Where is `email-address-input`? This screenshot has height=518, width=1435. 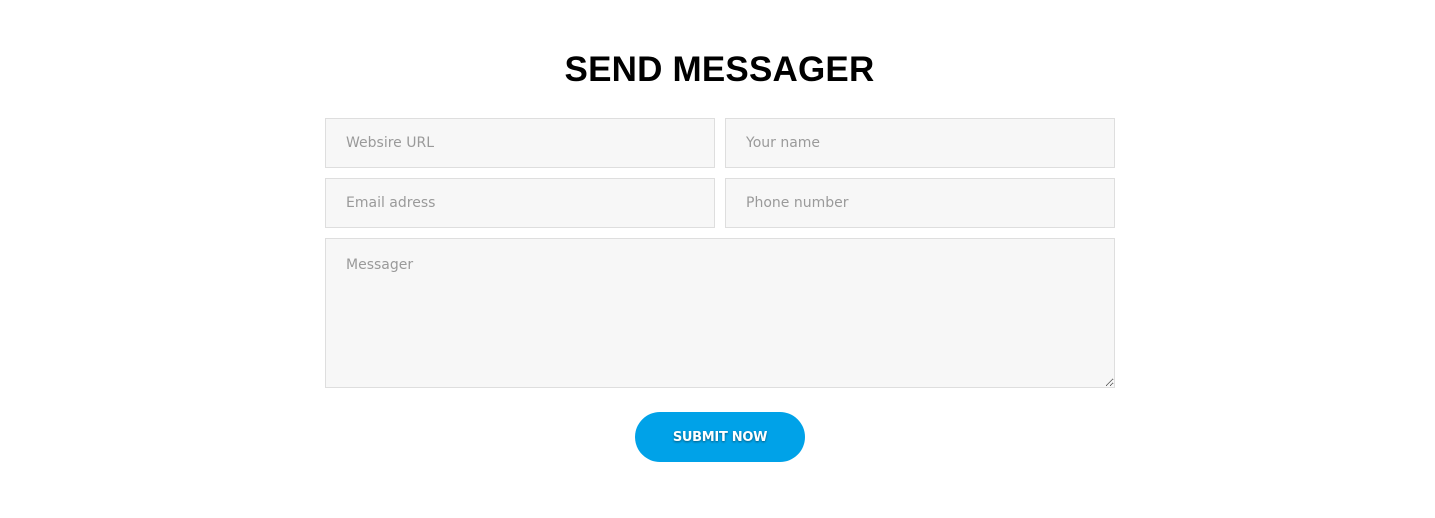
email-address-input is located at coordinates (520, 203).